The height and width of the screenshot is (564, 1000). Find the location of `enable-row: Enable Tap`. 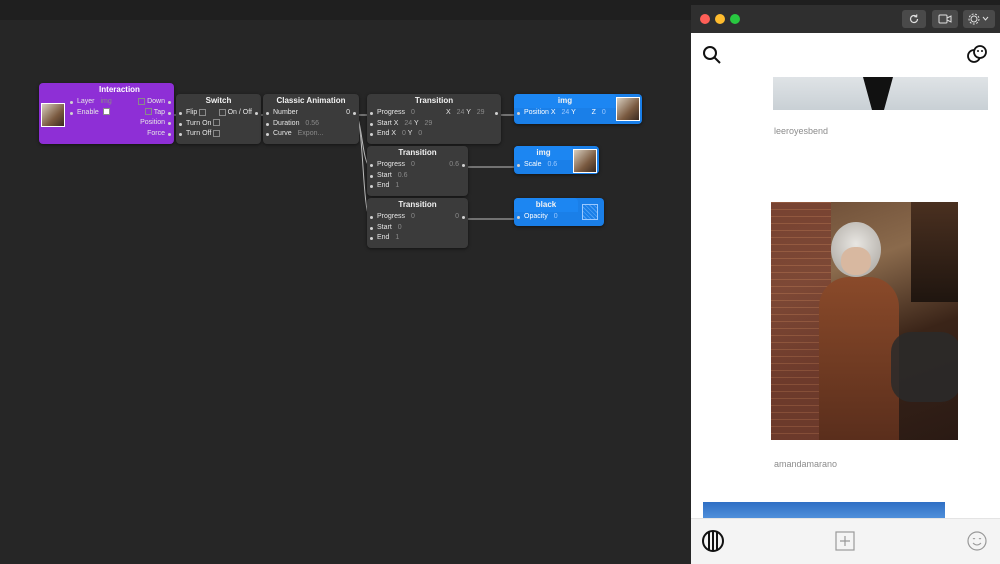

enable-row: Enable Tap is located at coordinates (119, 113).